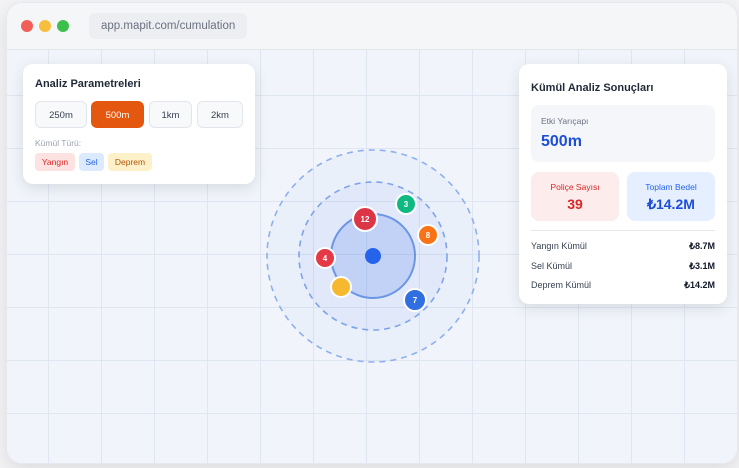  Describe the element at coordinates (88, 84) in the screenshot. I see `panel-title: Analiz Parametreleri` at that location.